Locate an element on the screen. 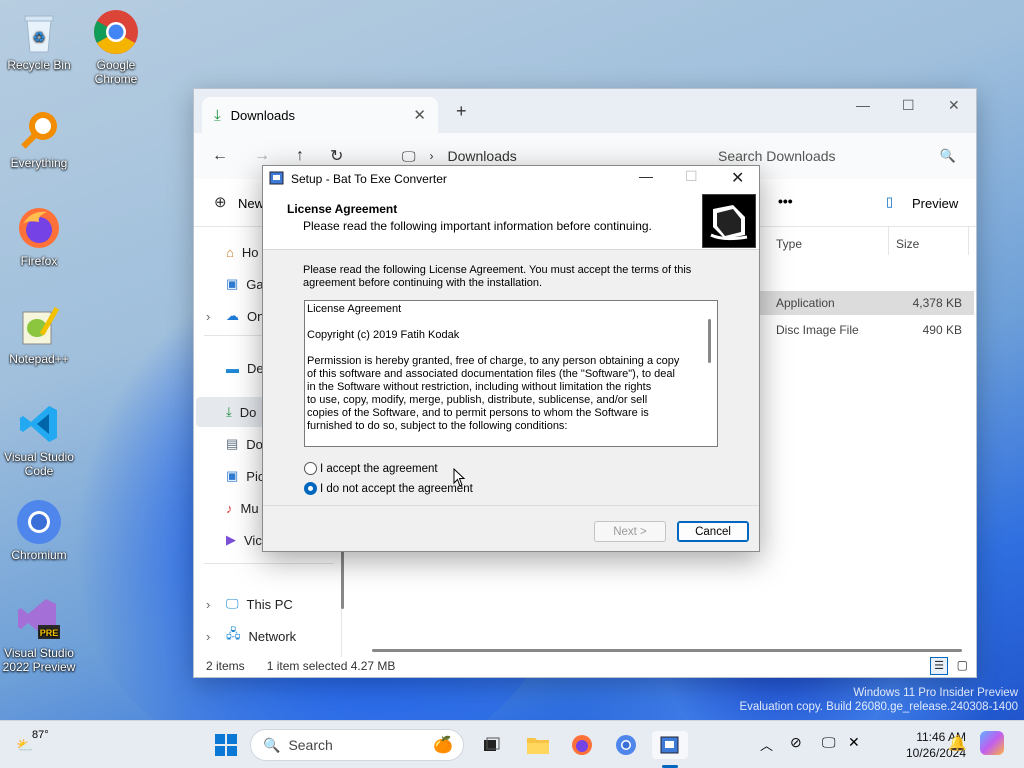  license-scrollbar is located at coordinates (709, 341).